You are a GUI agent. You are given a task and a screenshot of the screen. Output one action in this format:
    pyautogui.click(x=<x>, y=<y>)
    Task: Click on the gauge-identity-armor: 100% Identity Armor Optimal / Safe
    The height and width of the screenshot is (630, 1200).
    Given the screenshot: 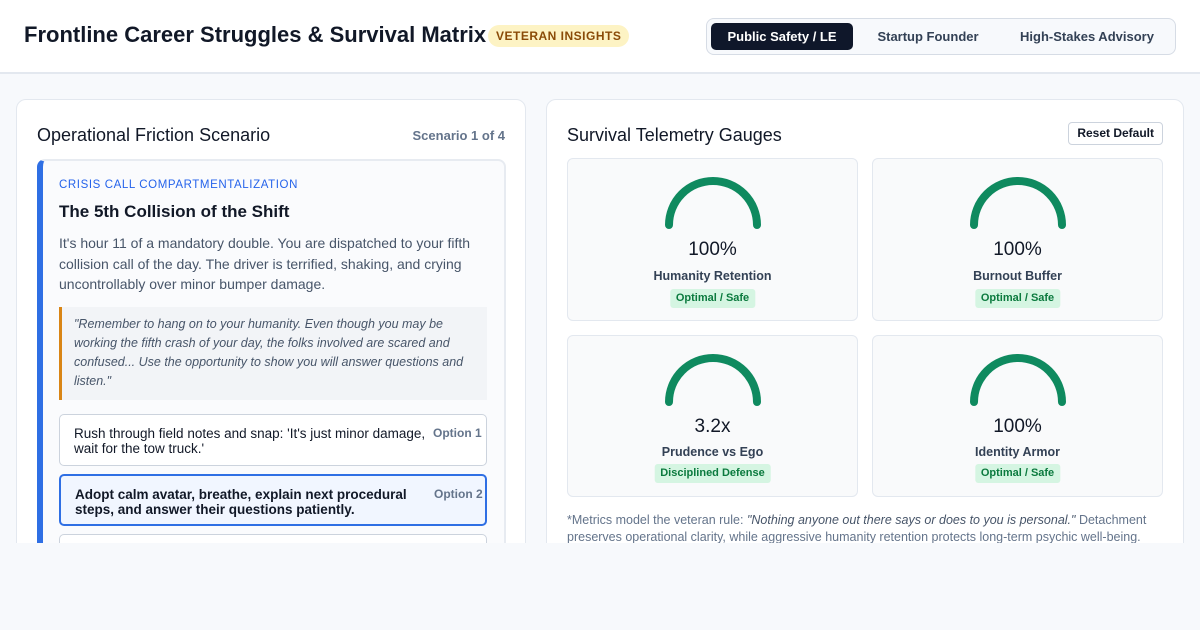 What is the action you would take?
    pyautogui.click(x=1017, y=416)
    